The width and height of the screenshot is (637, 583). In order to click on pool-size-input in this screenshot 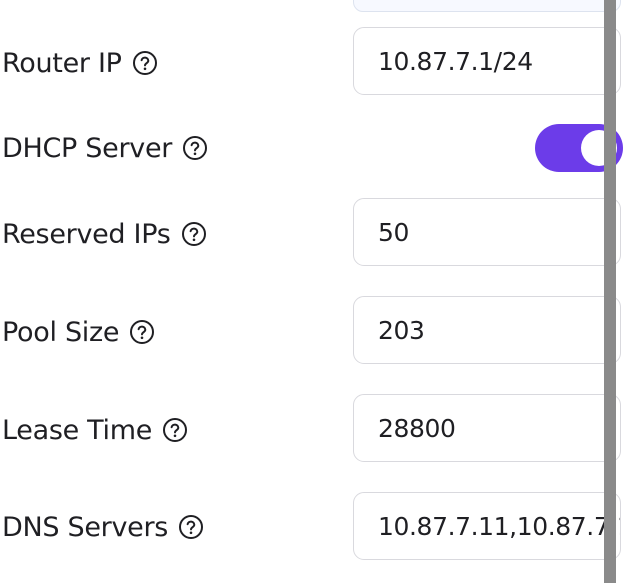, I will do `click(499, 330)`.